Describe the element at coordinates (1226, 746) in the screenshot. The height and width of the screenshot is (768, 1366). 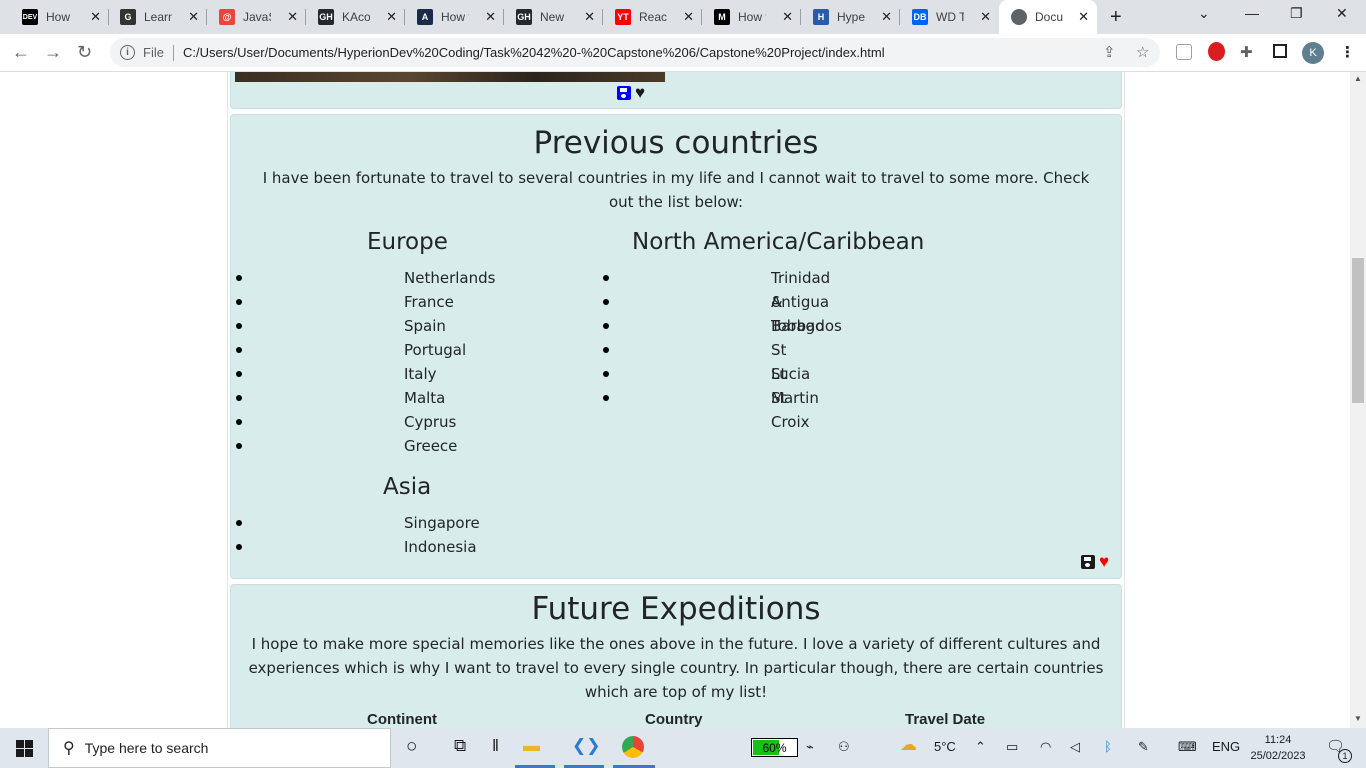
I see `language-indicator: ENG` at that location.